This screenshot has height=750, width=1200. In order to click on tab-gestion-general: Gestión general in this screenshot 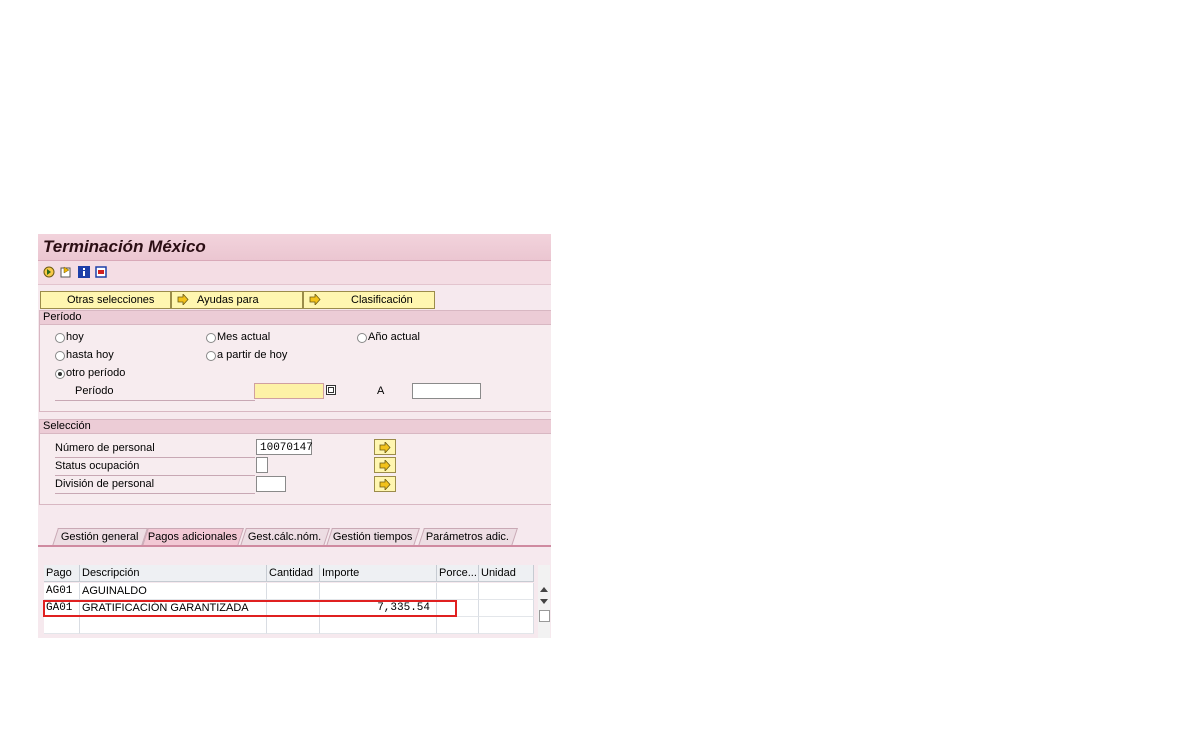, I will do `click(100, 537)`.